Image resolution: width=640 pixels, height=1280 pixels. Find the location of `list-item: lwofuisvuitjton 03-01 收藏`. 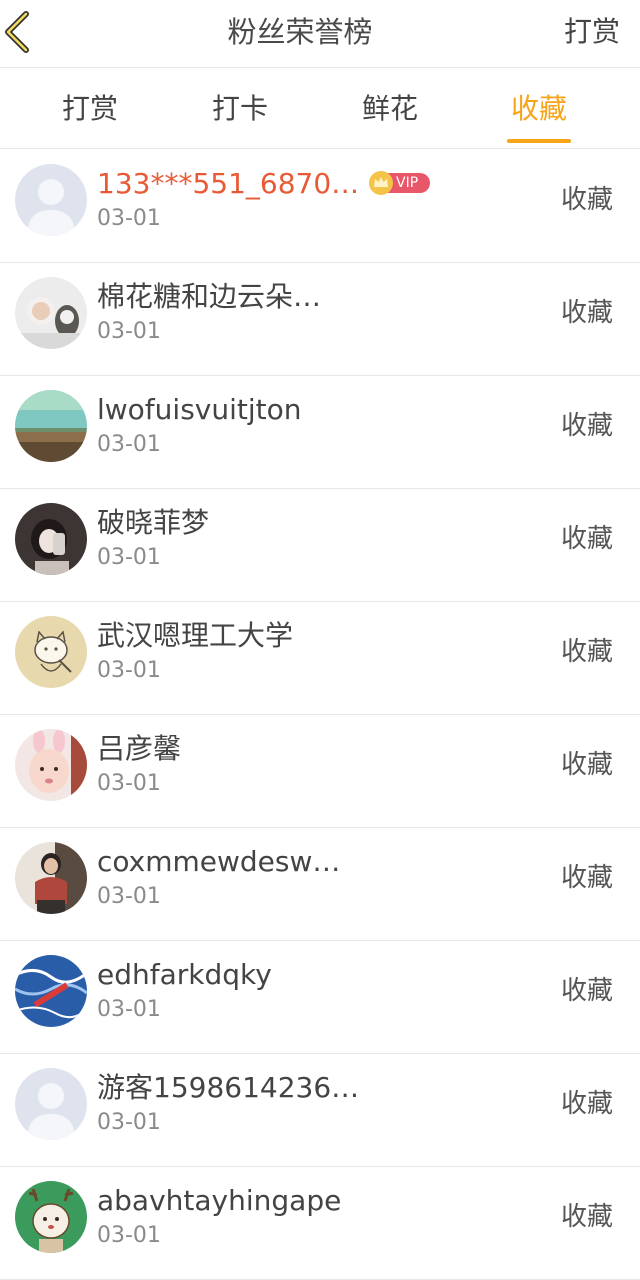

list-item: lwofuisvuitjton 03-01 收藏 is located at coordinates (320, 432).